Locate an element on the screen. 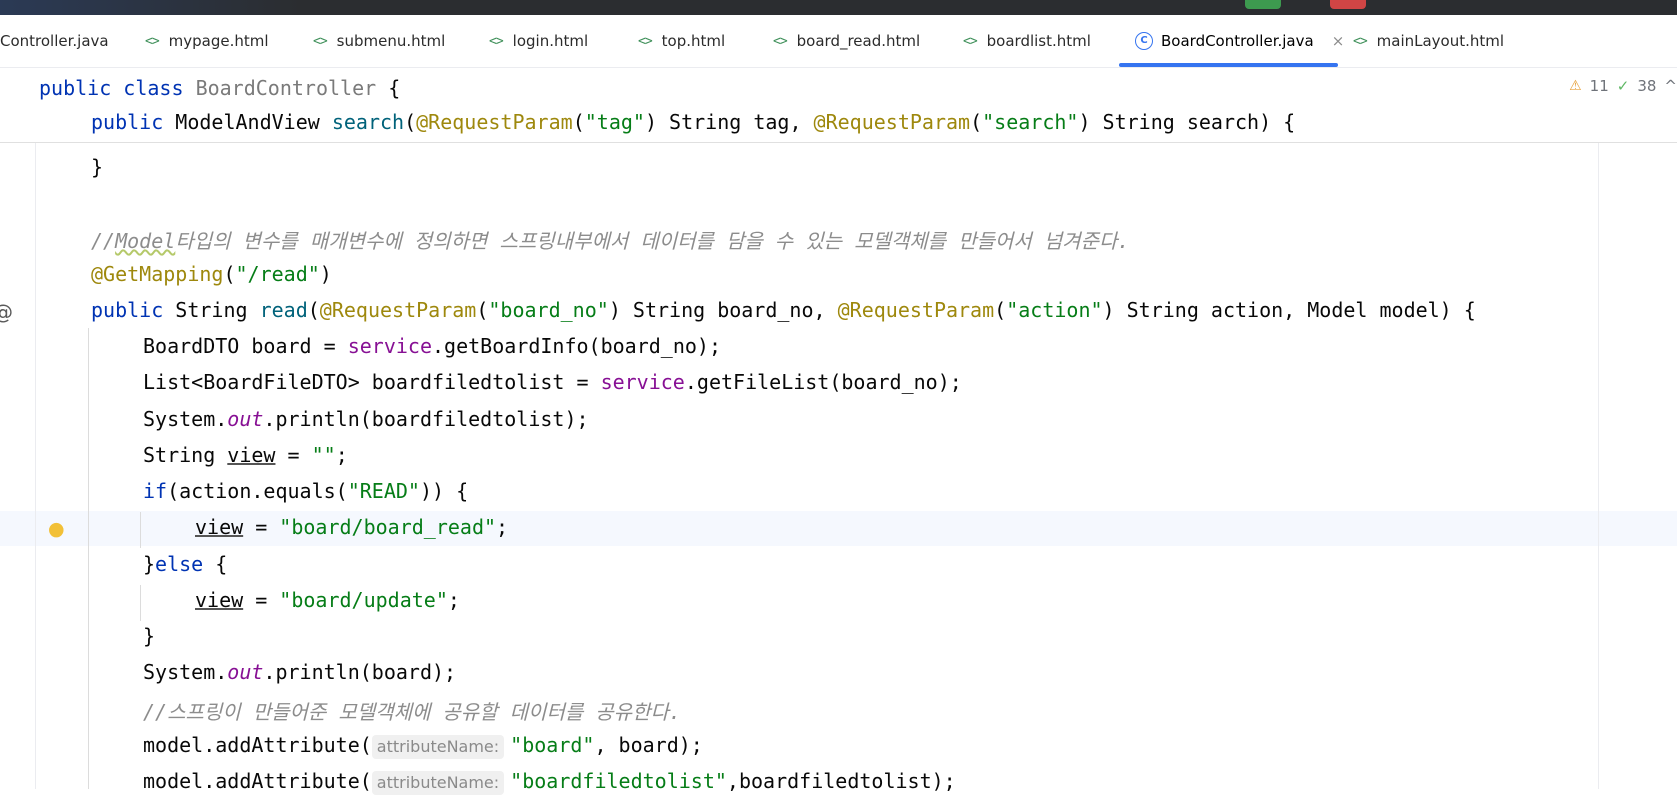 The image size is (1677, 795). tab-mypage-html: <> mypage.html is located at coordinates (207, 41).